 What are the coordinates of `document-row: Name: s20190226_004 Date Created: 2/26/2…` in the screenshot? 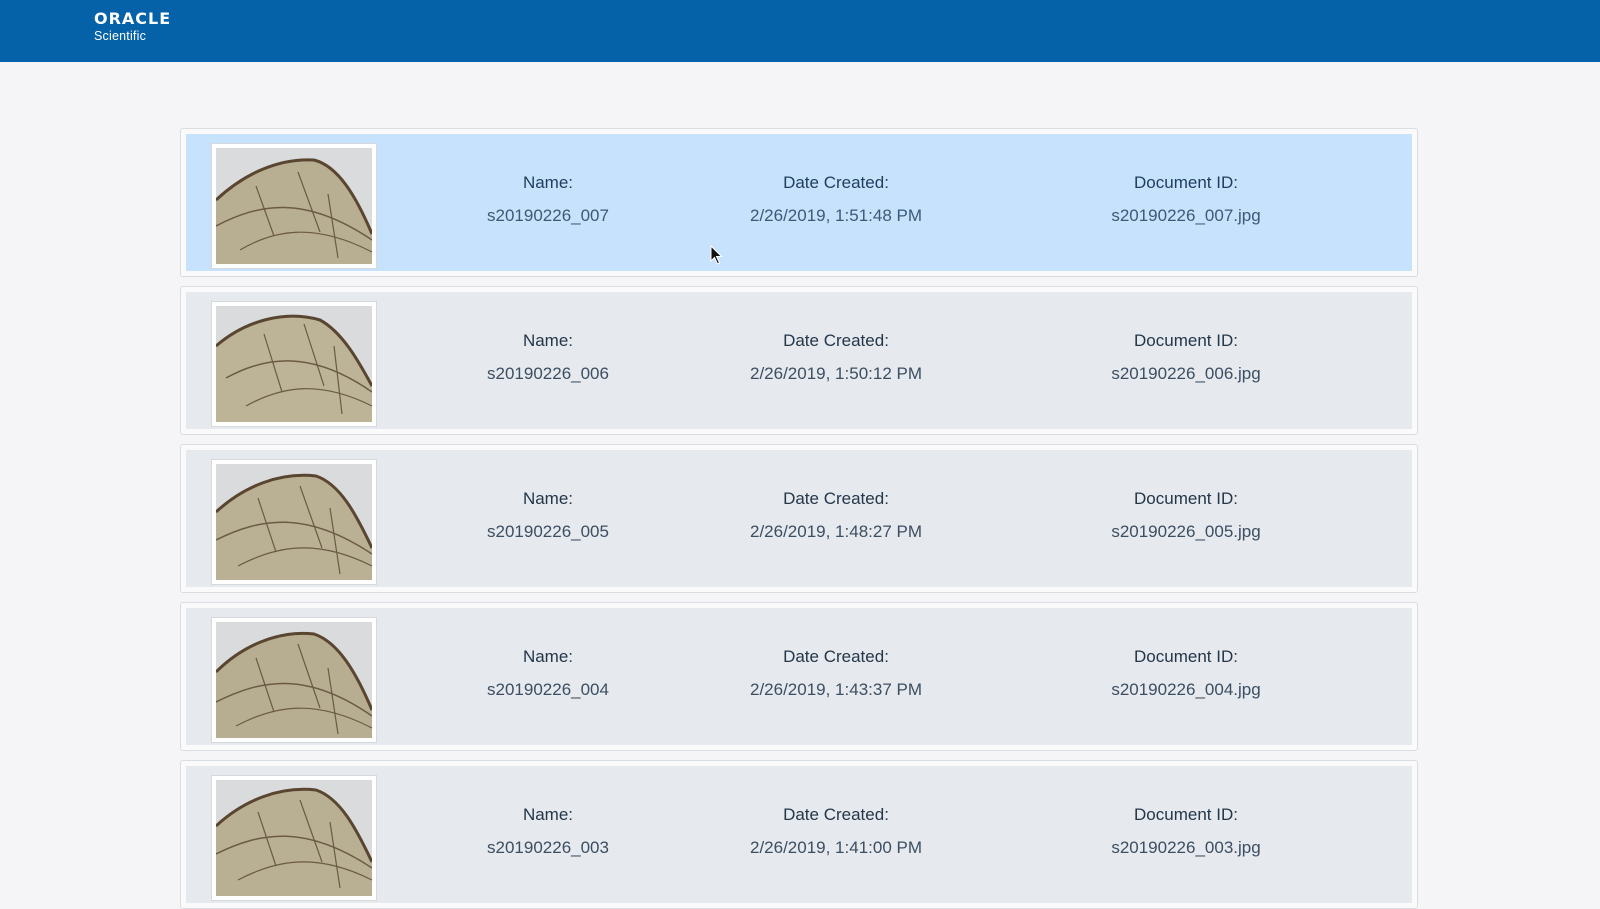 It's located at (799, 676).